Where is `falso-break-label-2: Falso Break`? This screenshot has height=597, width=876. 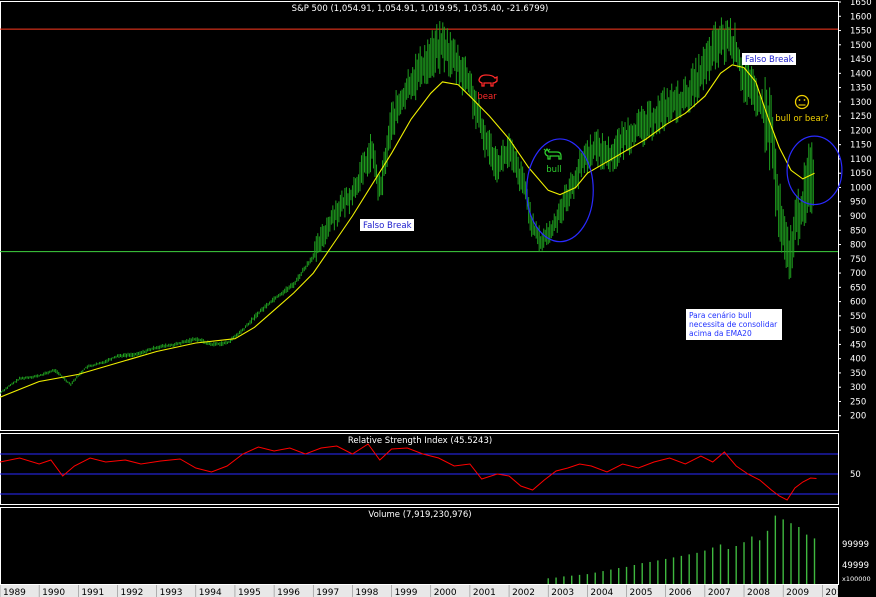 falso-break-label-2: Falso Break is located at coordinates (769, 59).